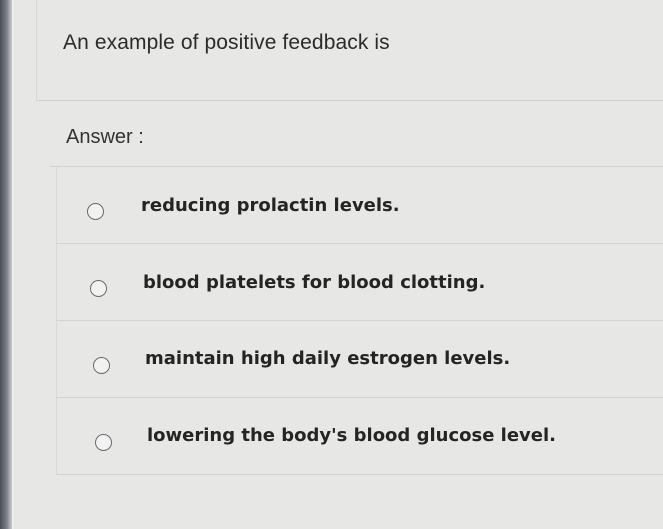 Image resolution: width=663 pixels, height=529 pixels. What do you see at coordinates (105, 137) in the screenshot?
I see `answer-label: Answer :` at bounding box center [105, 137].